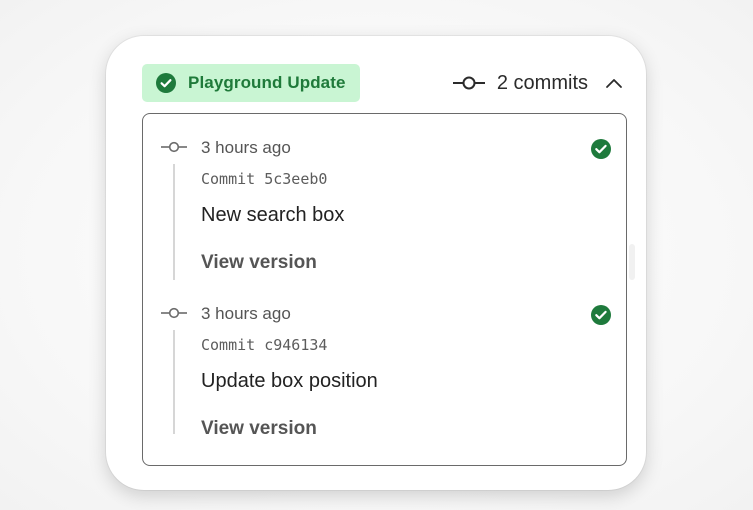 The width and height of the screenshot is (753, 510). What do you see at coordinates (542, 82) in the screenshot?
I see `commits-count-label: 2 commits` at bounding box center [542, 82].